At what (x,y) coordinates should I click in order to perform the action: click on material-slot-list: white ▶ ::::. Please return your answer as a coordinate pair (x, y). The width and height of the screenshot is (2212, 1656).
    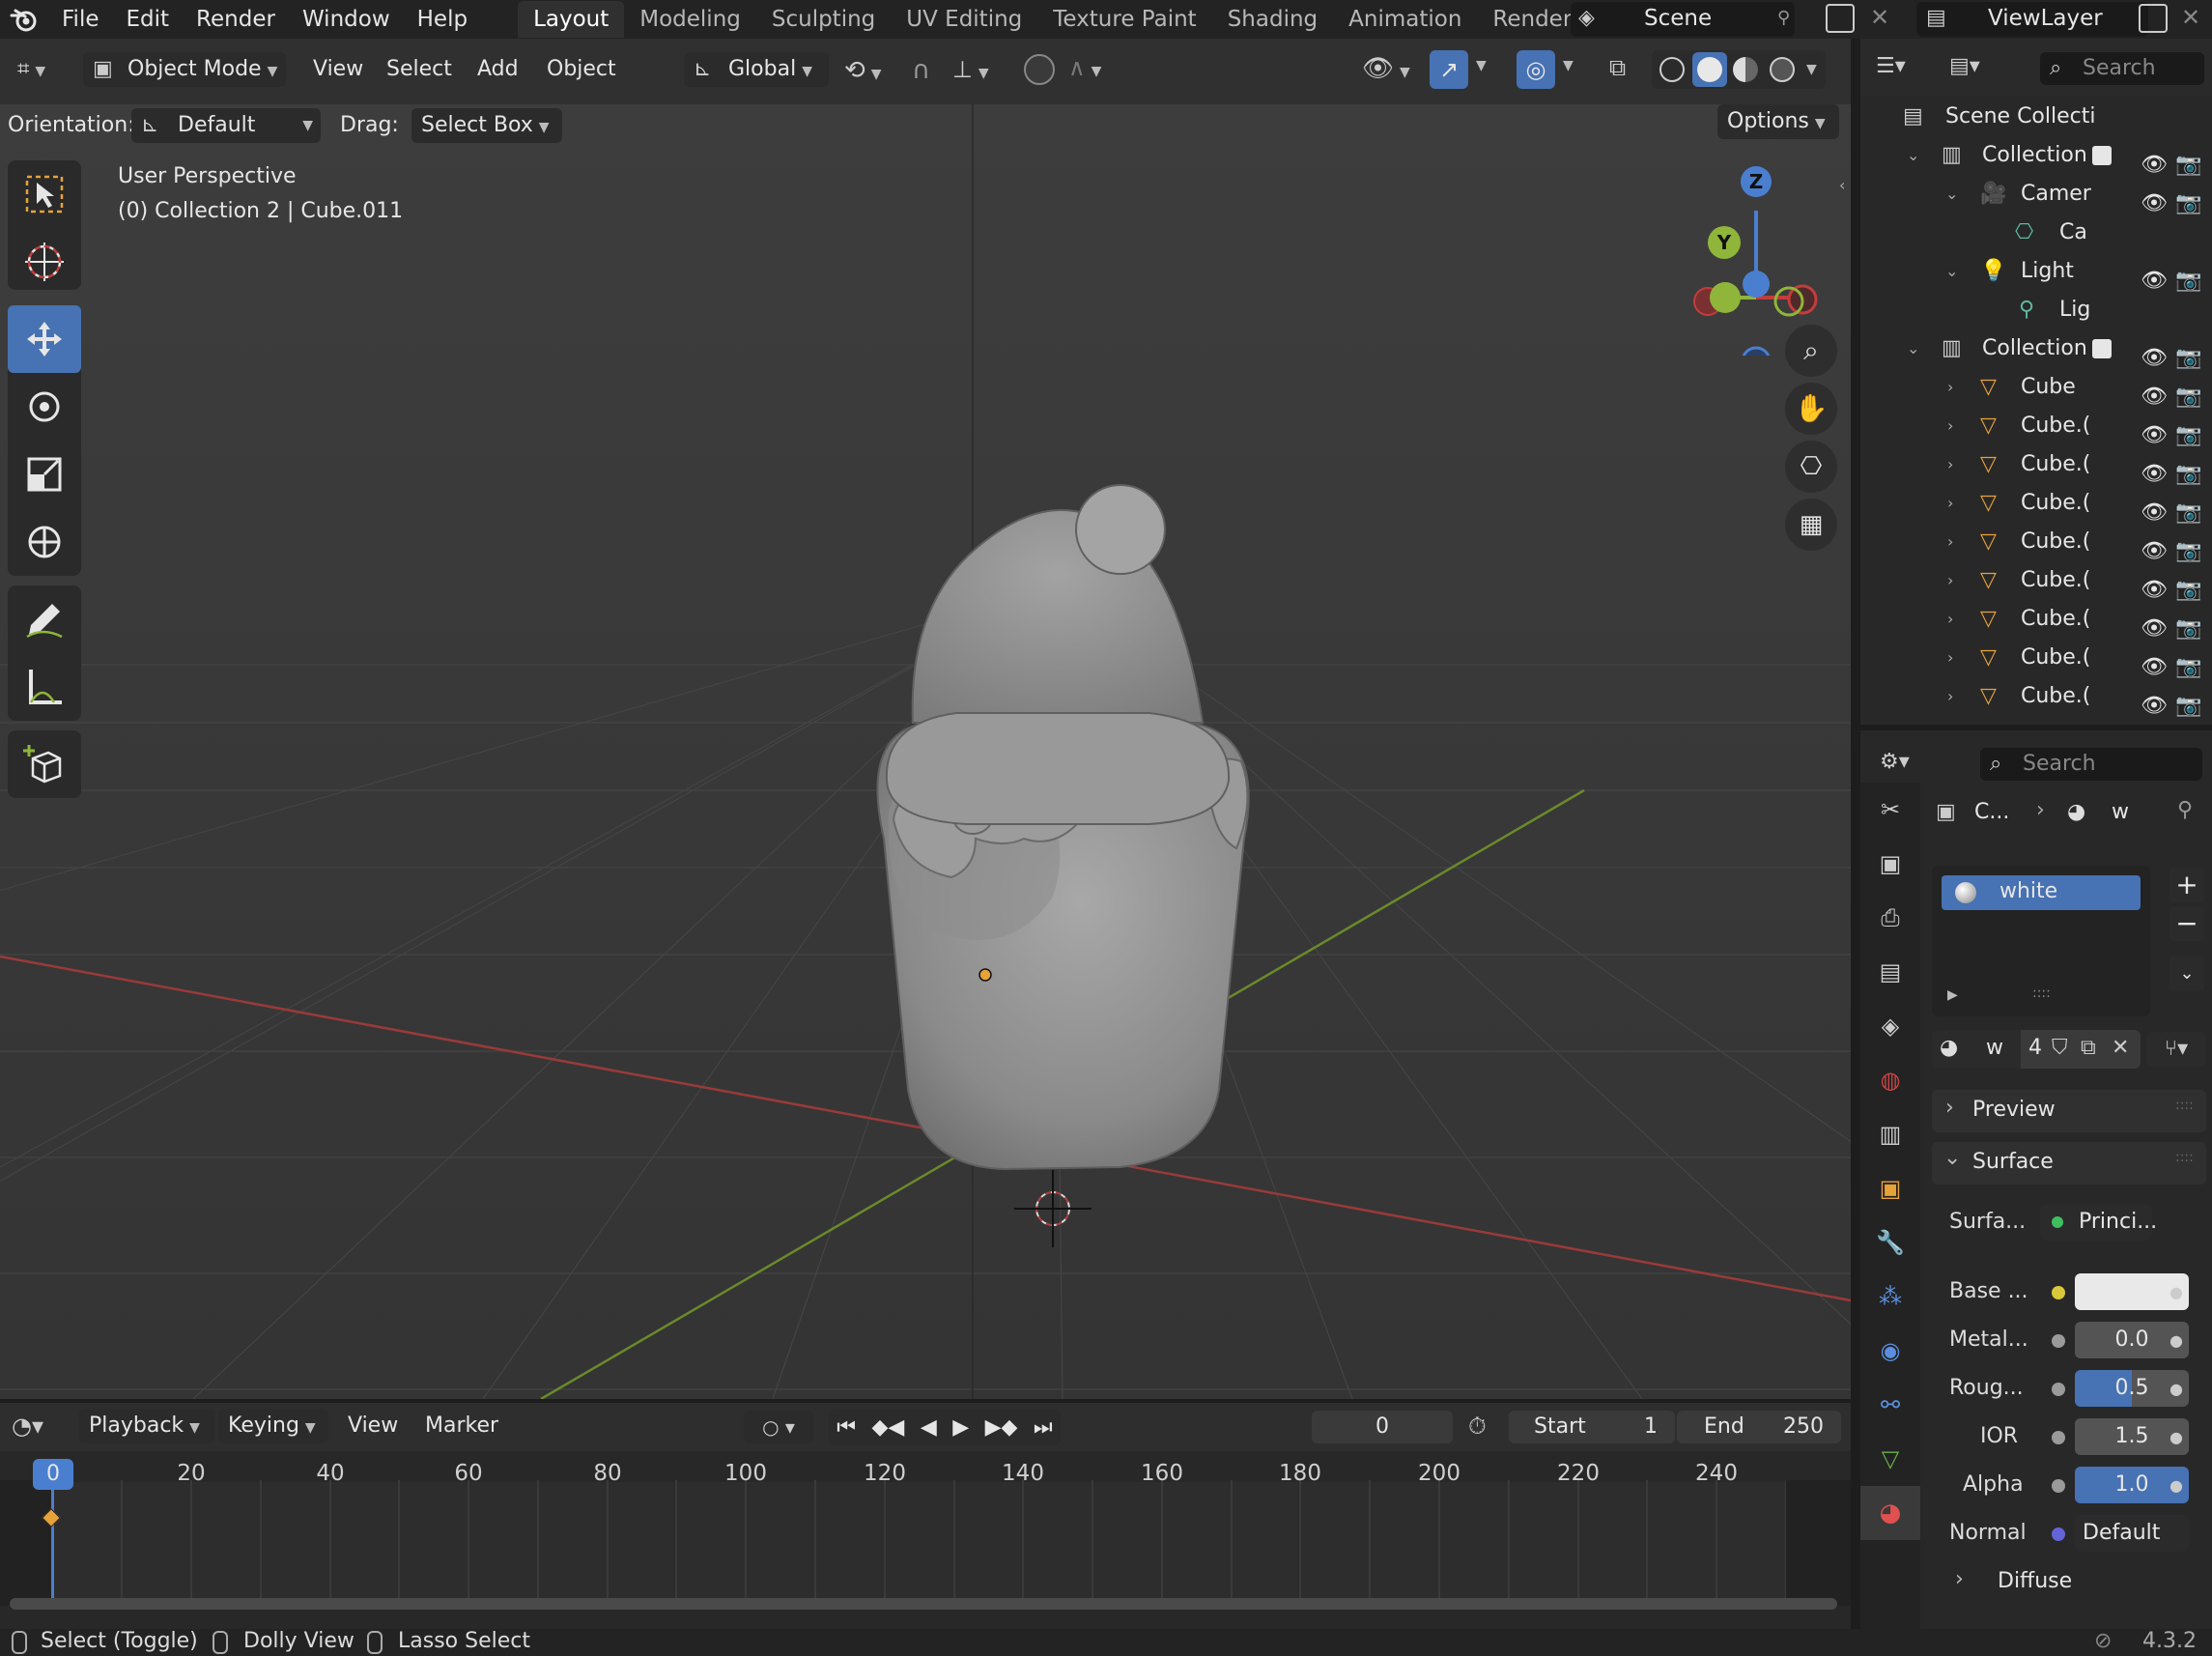
    Looking at the image, I should click on (2041, 941).